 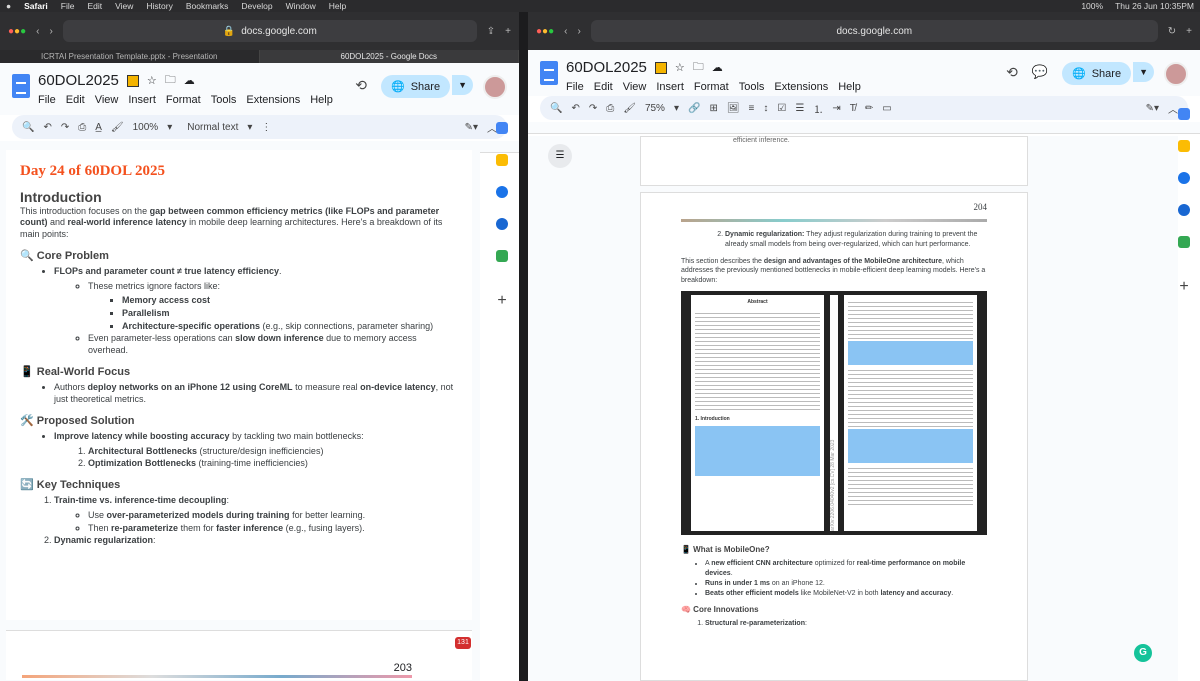 I want to click on comment-add-icon: ⊞, so click(x=713, y=108).